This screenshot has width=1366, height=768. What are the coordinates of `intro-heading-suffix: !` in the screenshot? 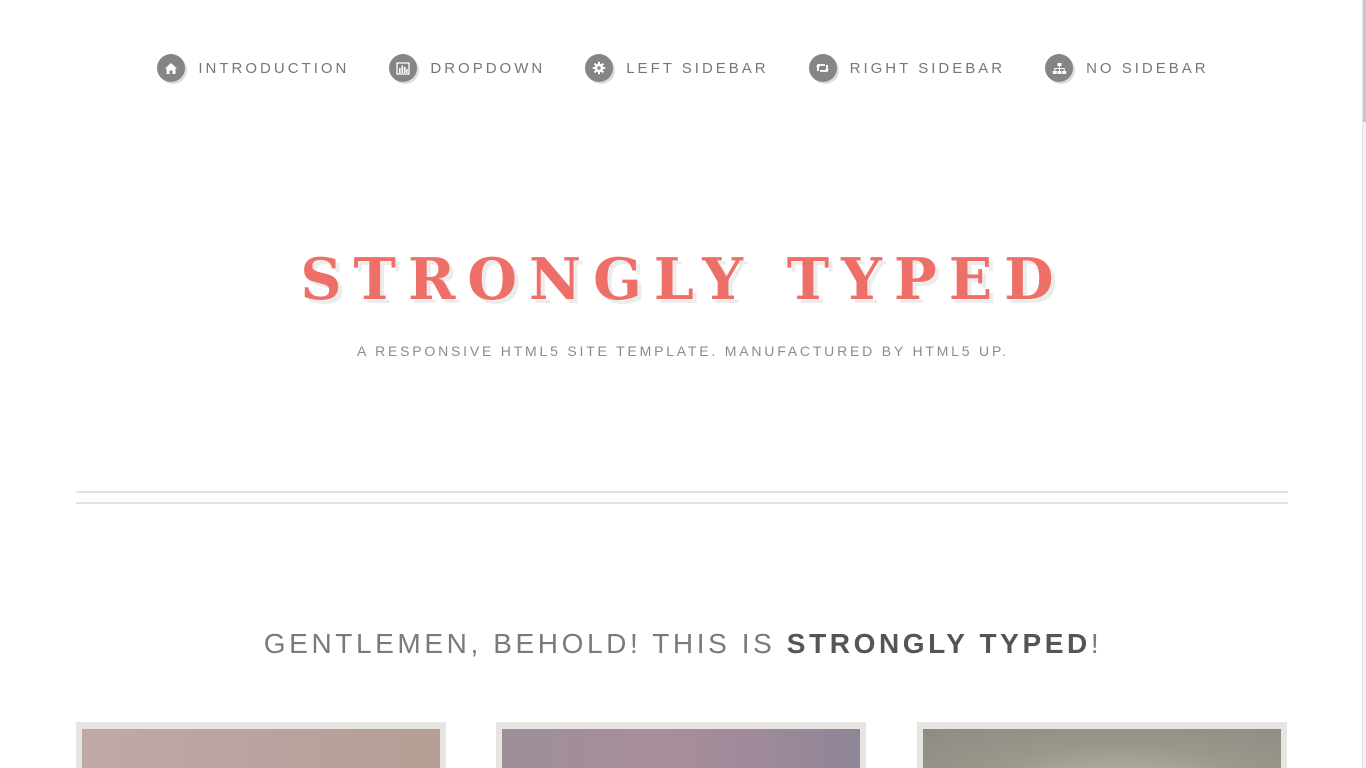 It's located at (1096, 643).